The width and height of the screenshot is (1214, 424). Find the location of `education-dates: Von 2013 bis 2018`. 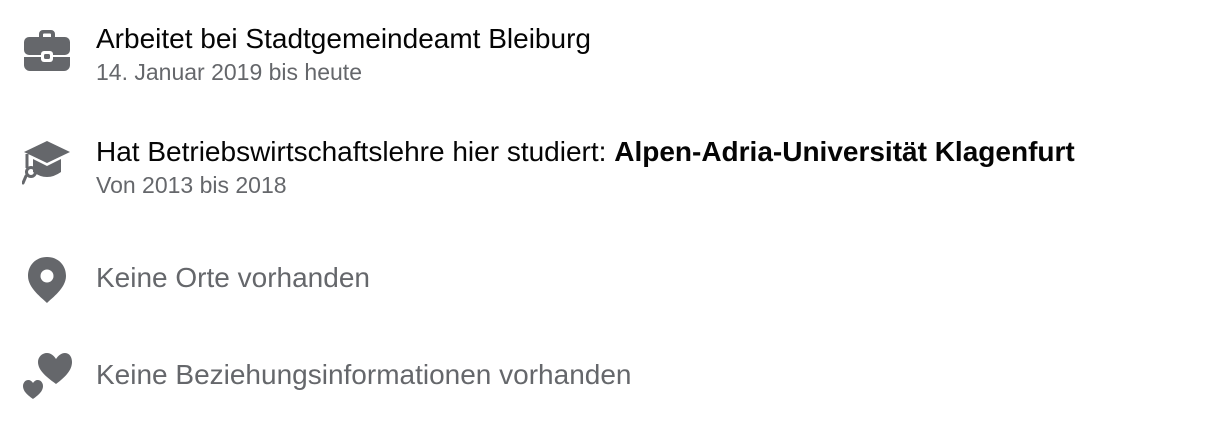

education-dates: Von 2013 bis 2018 is located at coordinates (191, 185).